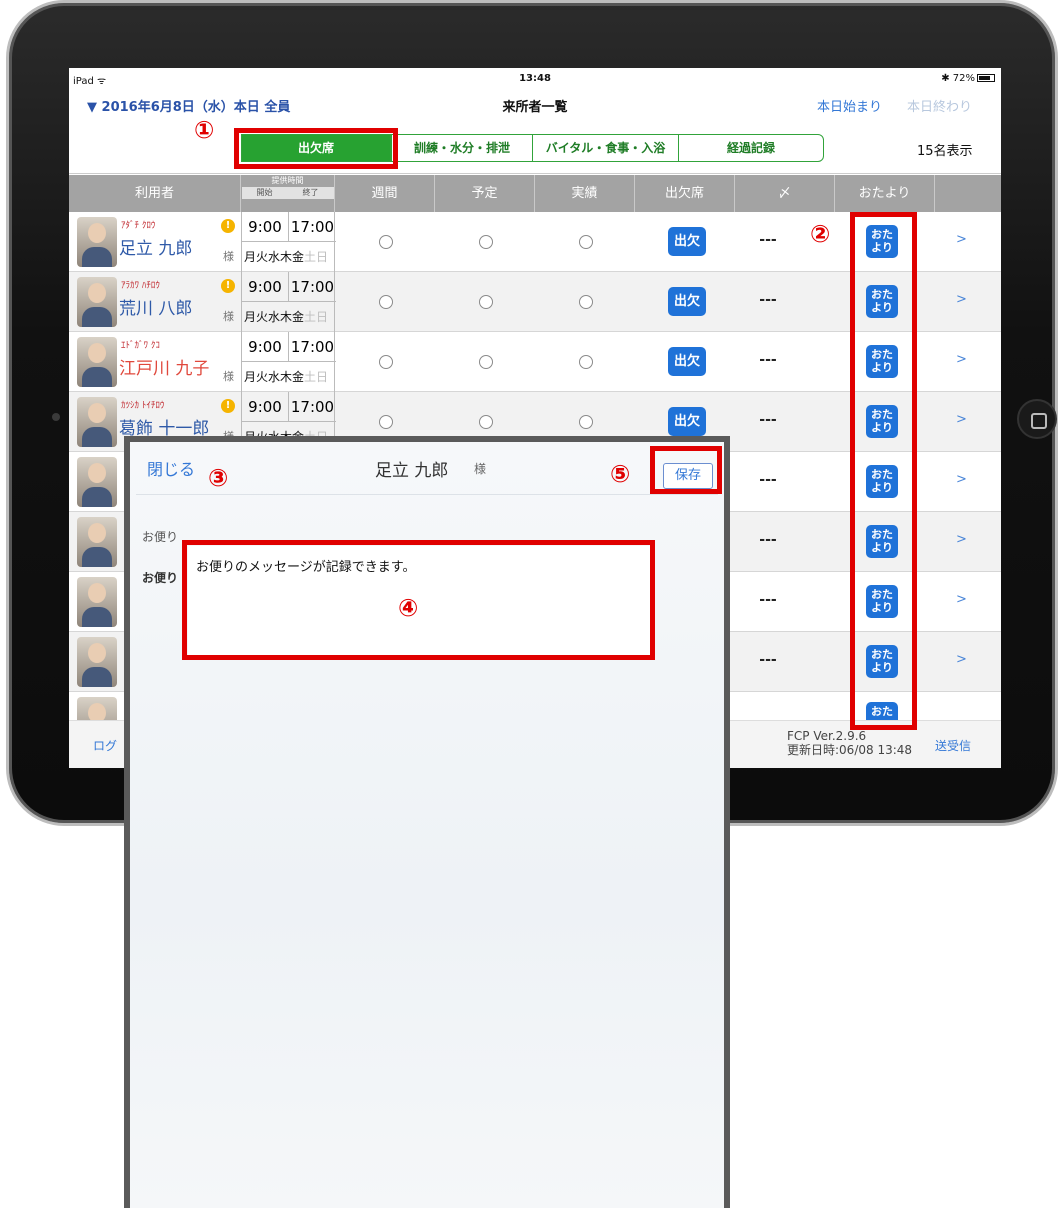 The image size is (1061, 1208). What do you see at coordinates (820, 234) in the screenshot?
I see `marker-2: ②` at bounding box center [820, 234].